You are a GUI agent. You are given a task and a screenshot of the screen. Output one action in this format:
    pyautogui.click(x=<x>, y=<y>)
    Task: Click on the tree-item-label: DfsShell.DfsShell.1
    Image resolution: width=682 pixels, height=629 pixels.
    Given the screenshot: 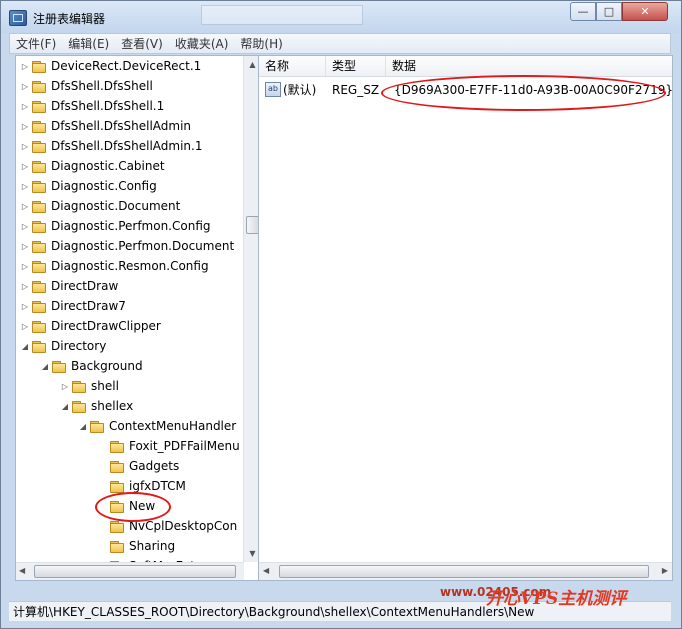 What is the action you would take?
    pyautogui.click(x=108, y=106)
    